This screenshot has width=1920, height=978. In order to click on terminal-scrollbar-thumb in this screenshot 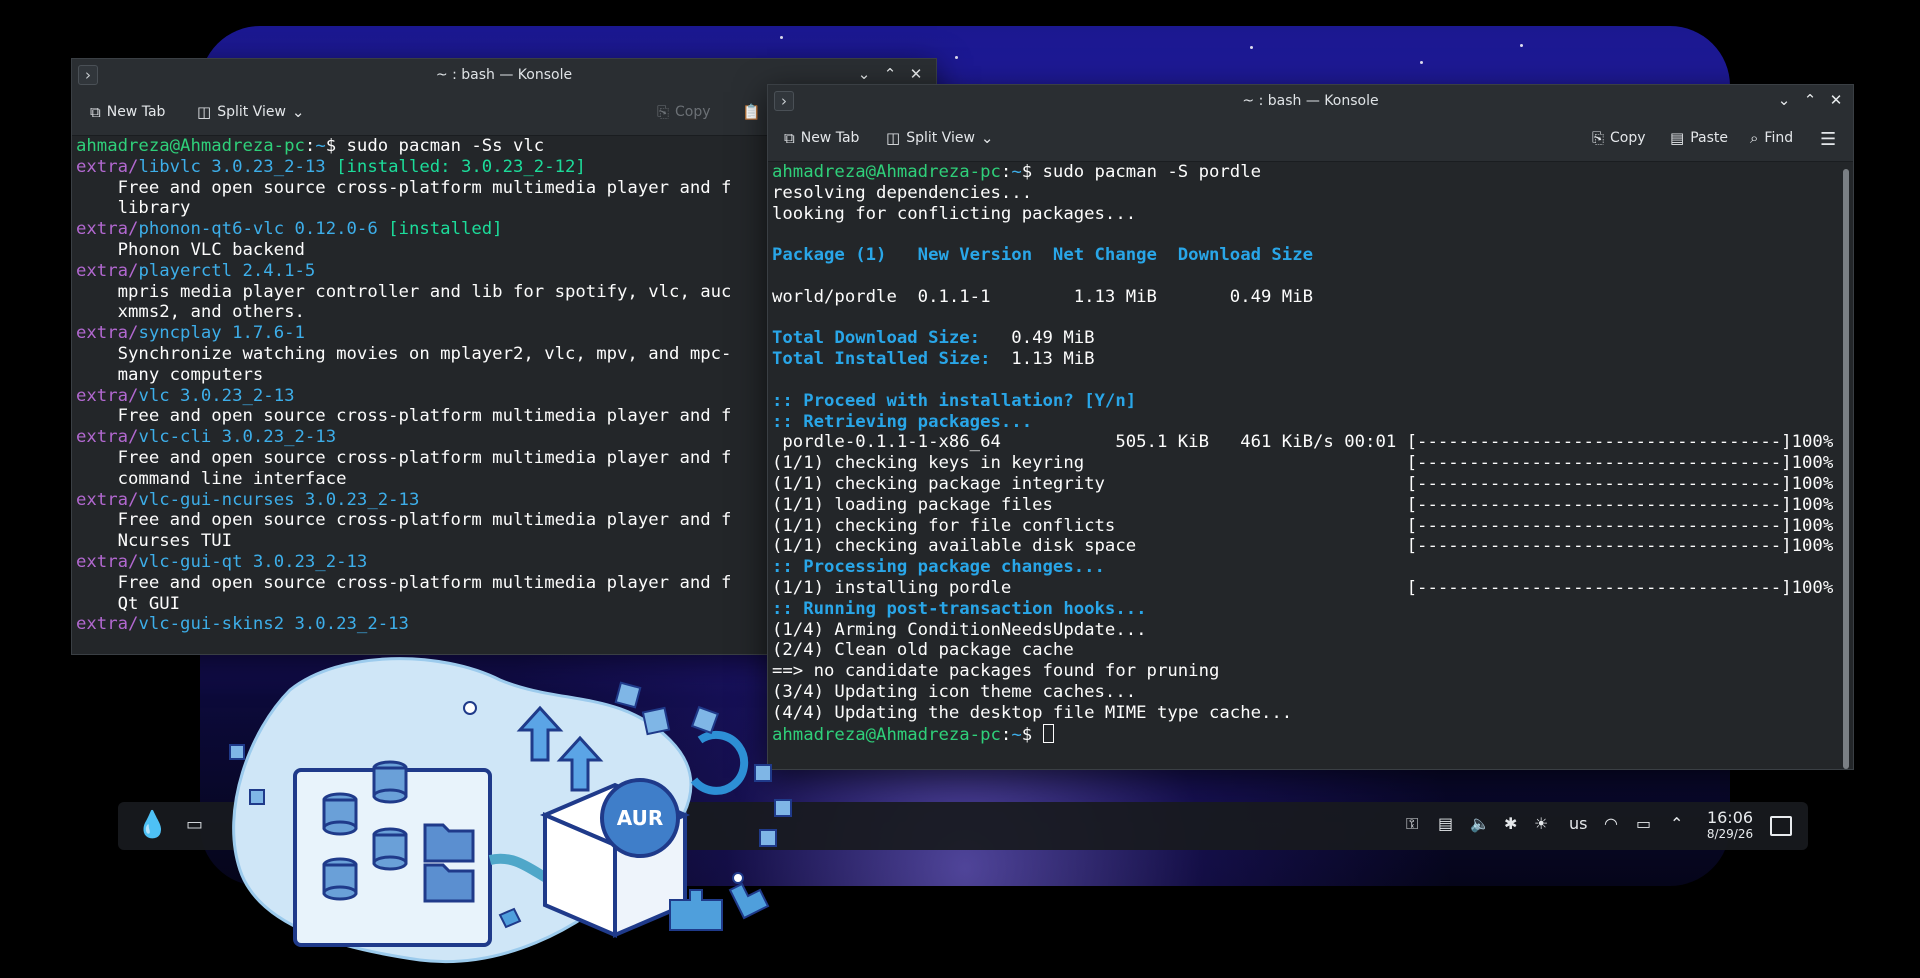, I will do `click(1846, 469)`.